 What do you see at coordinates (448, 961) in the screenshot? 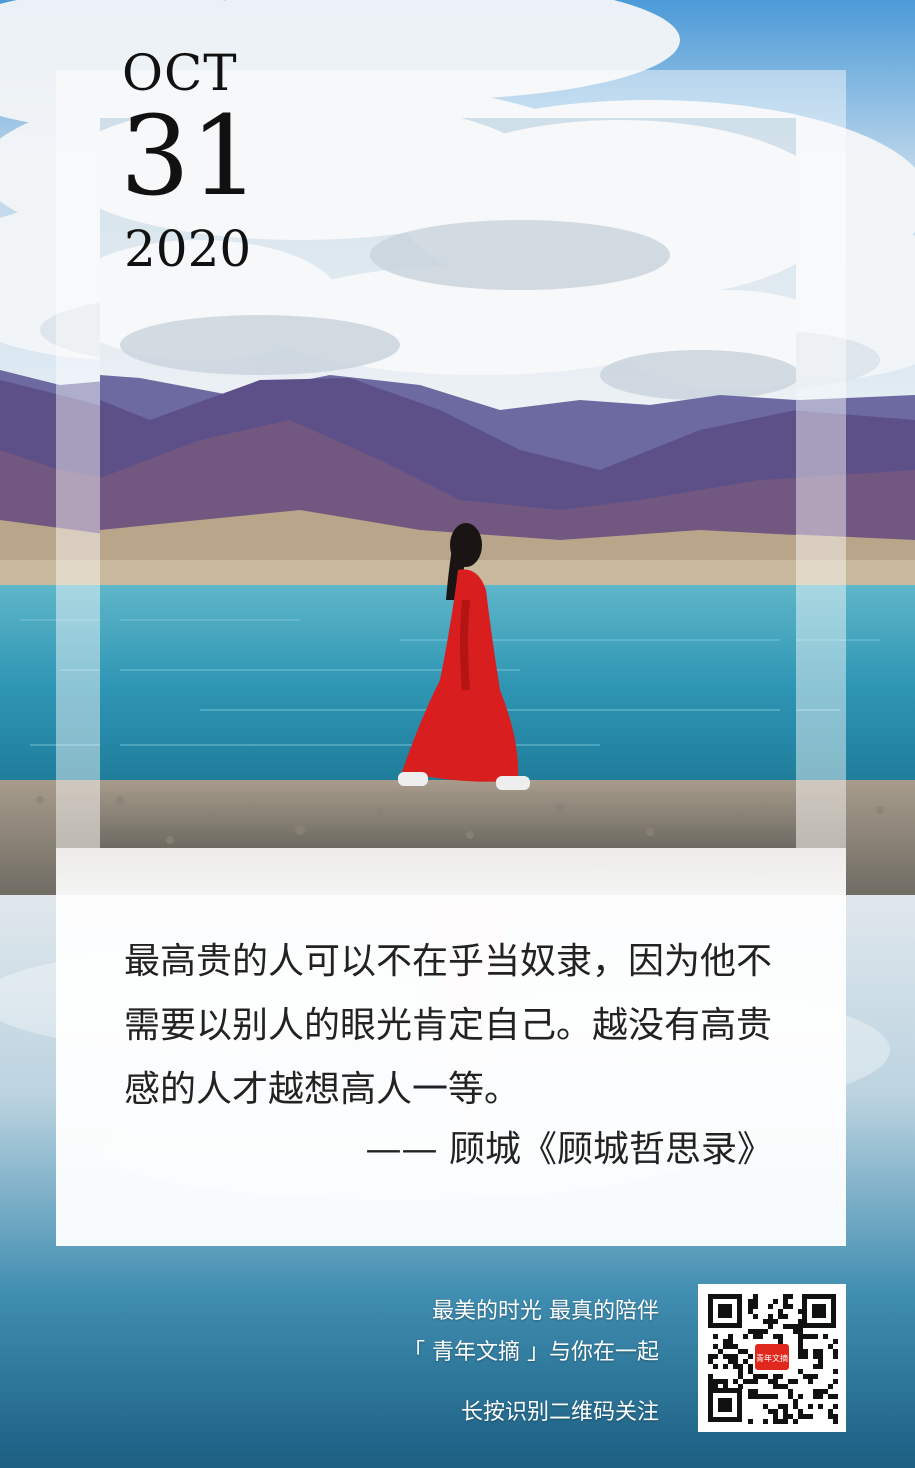
I see `quote-line: 最高贵的人可以不在乎当奴隶，因为他不` at bounding box center [448, 961].